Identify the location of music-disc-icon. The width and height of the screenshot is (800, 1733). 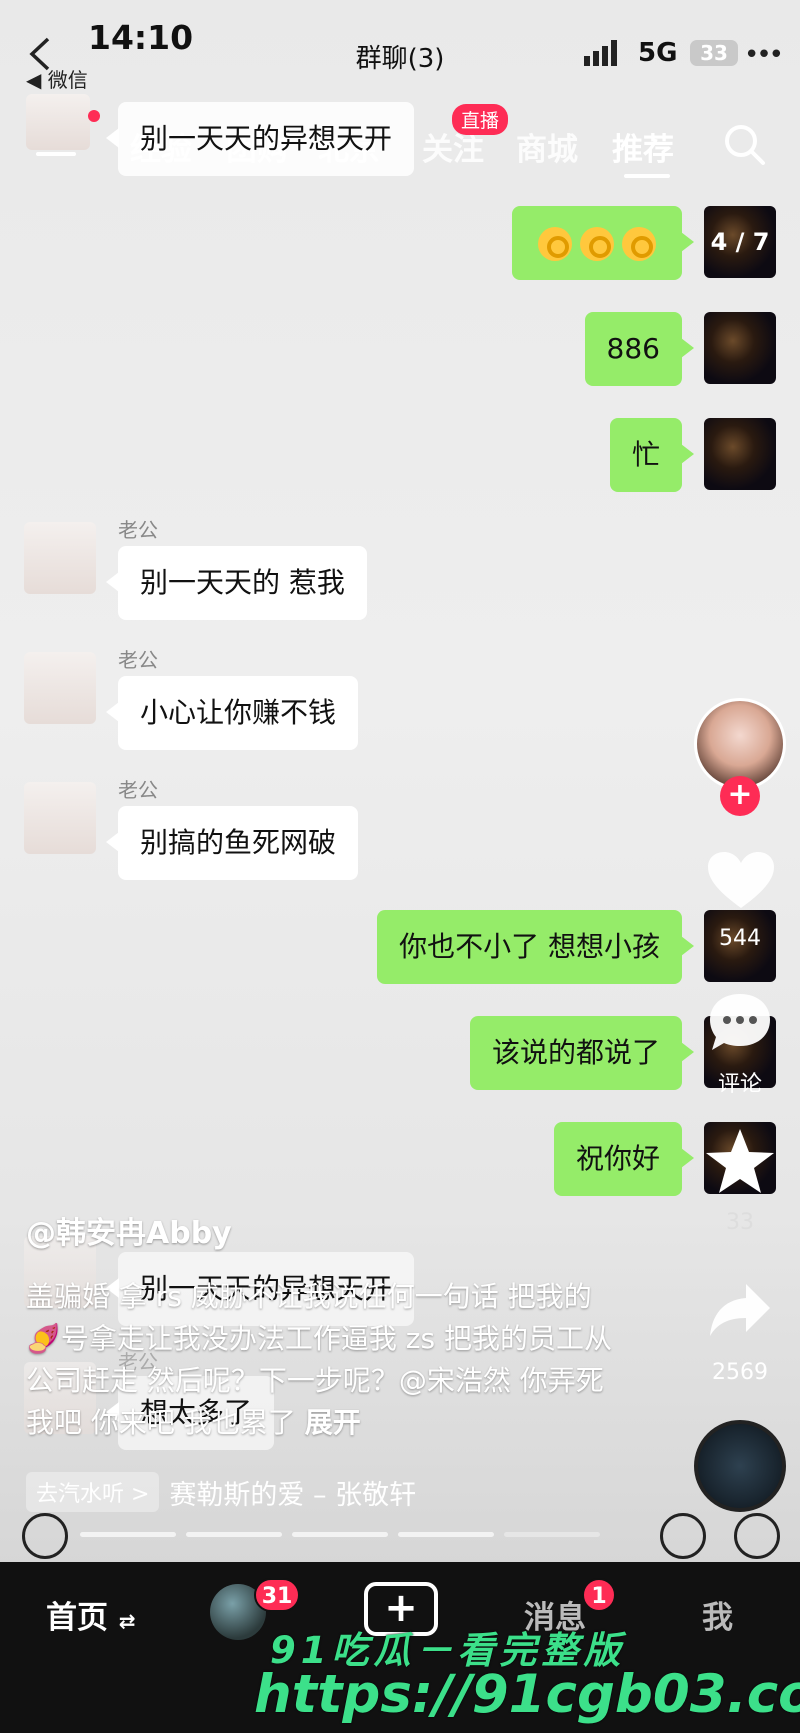
(740, 1466).